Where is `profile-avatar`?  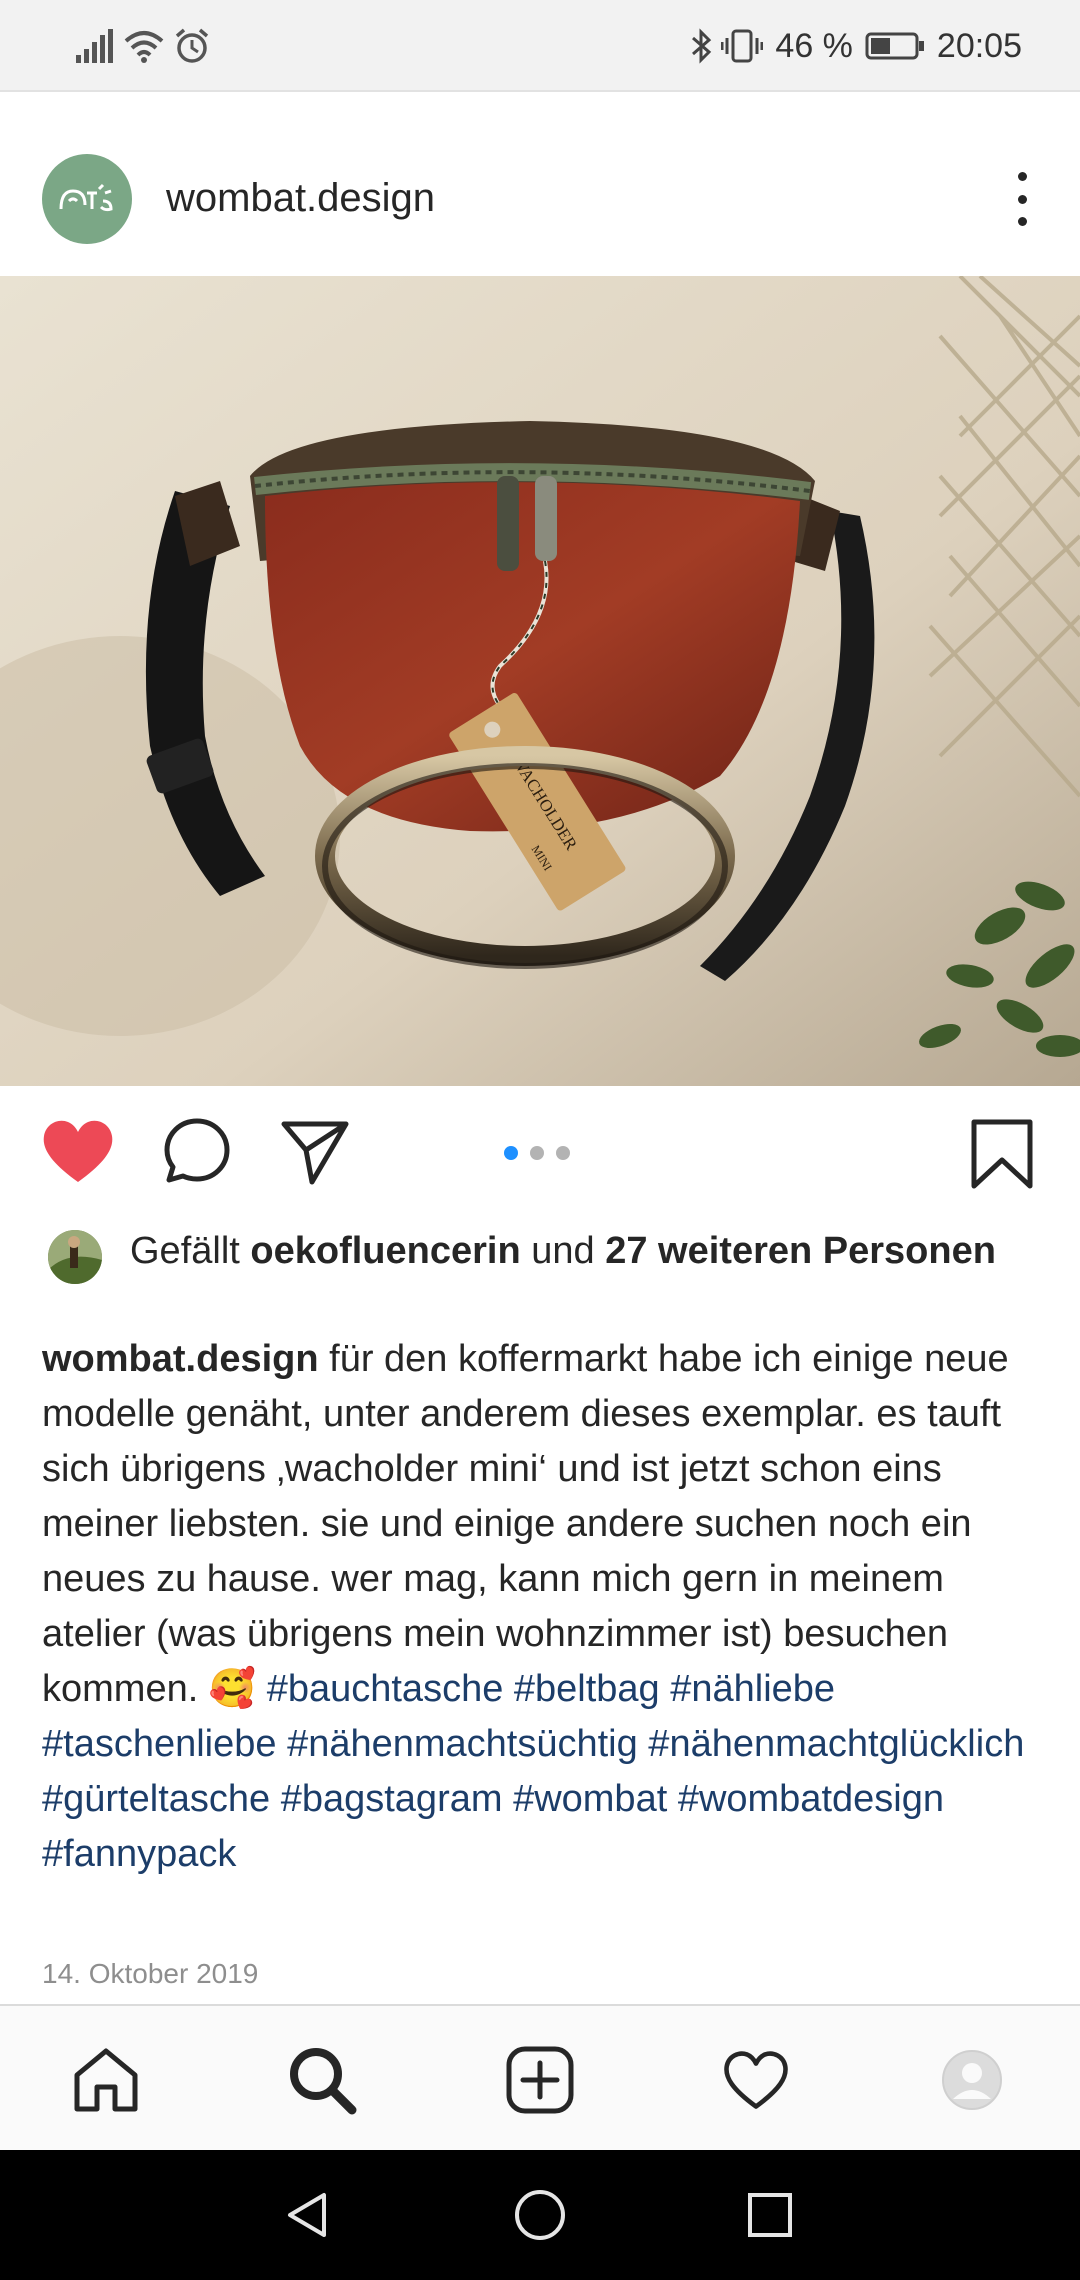 profile-avatar is located at coordinates (87, 199).